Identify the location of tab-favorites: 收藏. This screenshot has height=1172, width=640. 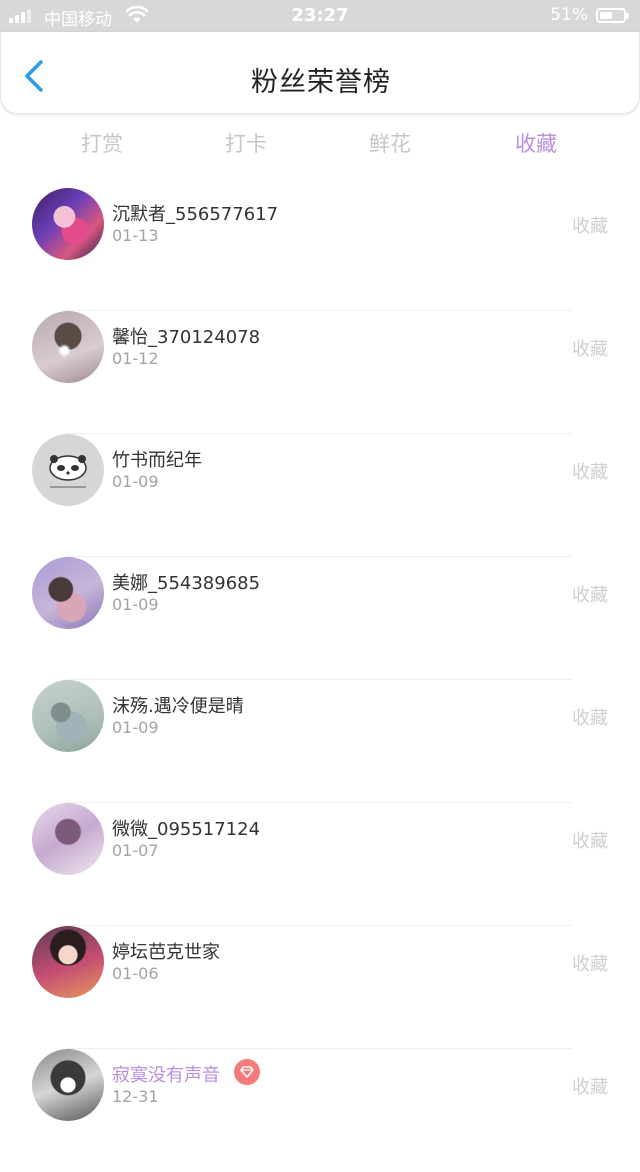
(536, 143).